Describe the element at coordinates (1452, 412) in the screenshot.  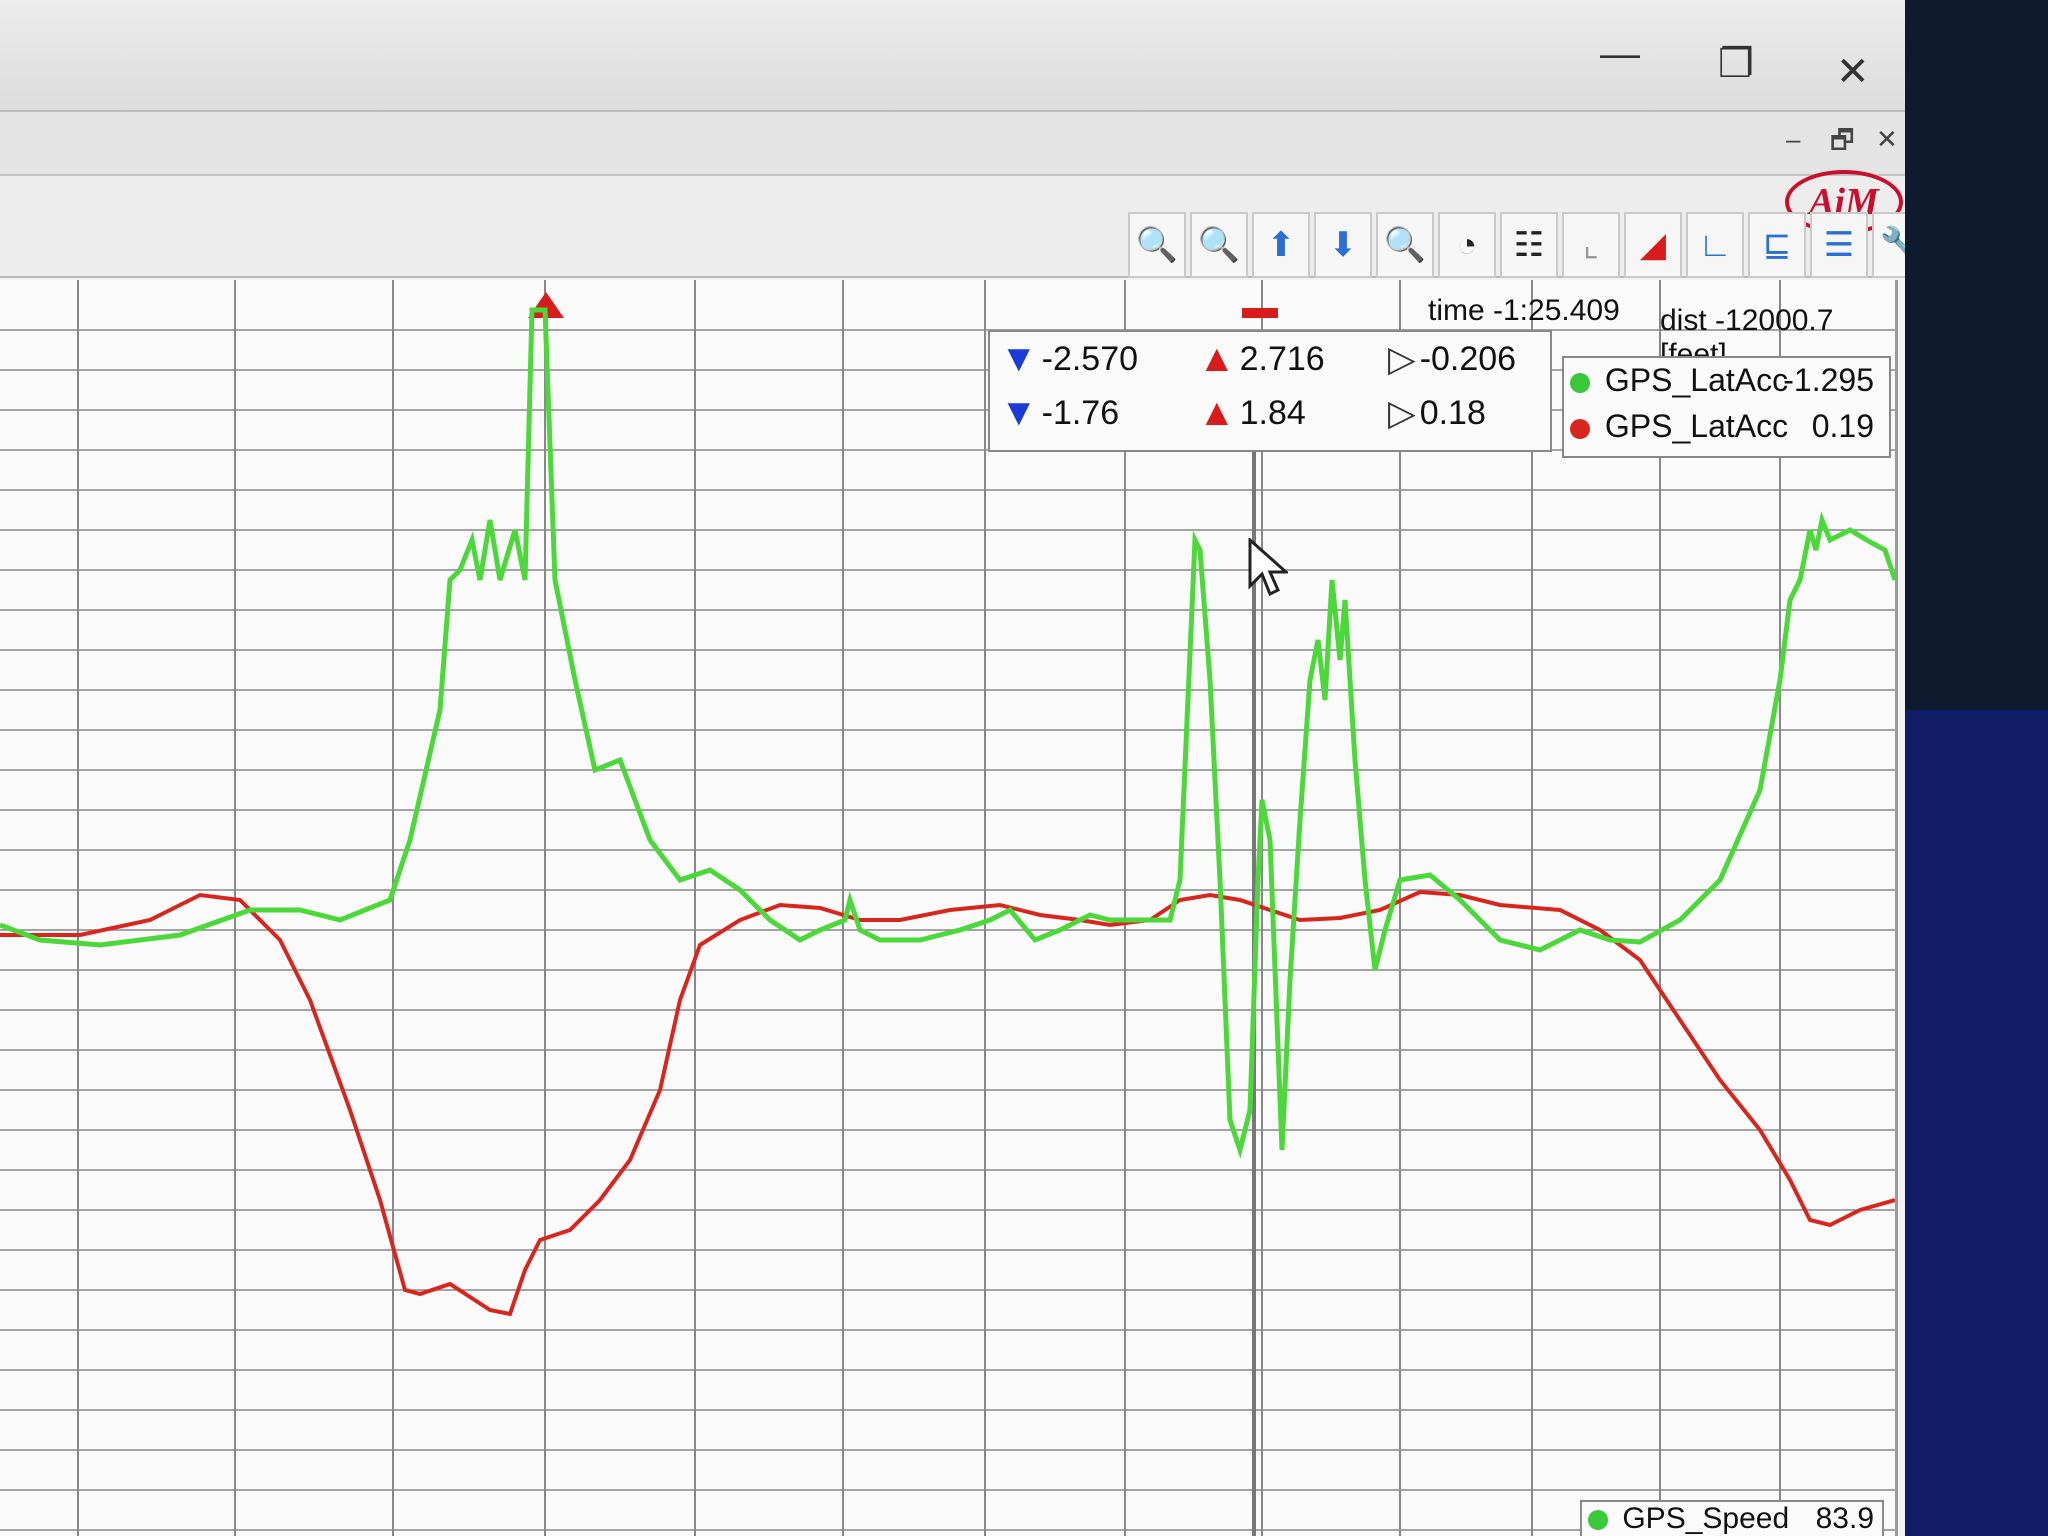
I see `measure-delta-value: 0.18` at that location.